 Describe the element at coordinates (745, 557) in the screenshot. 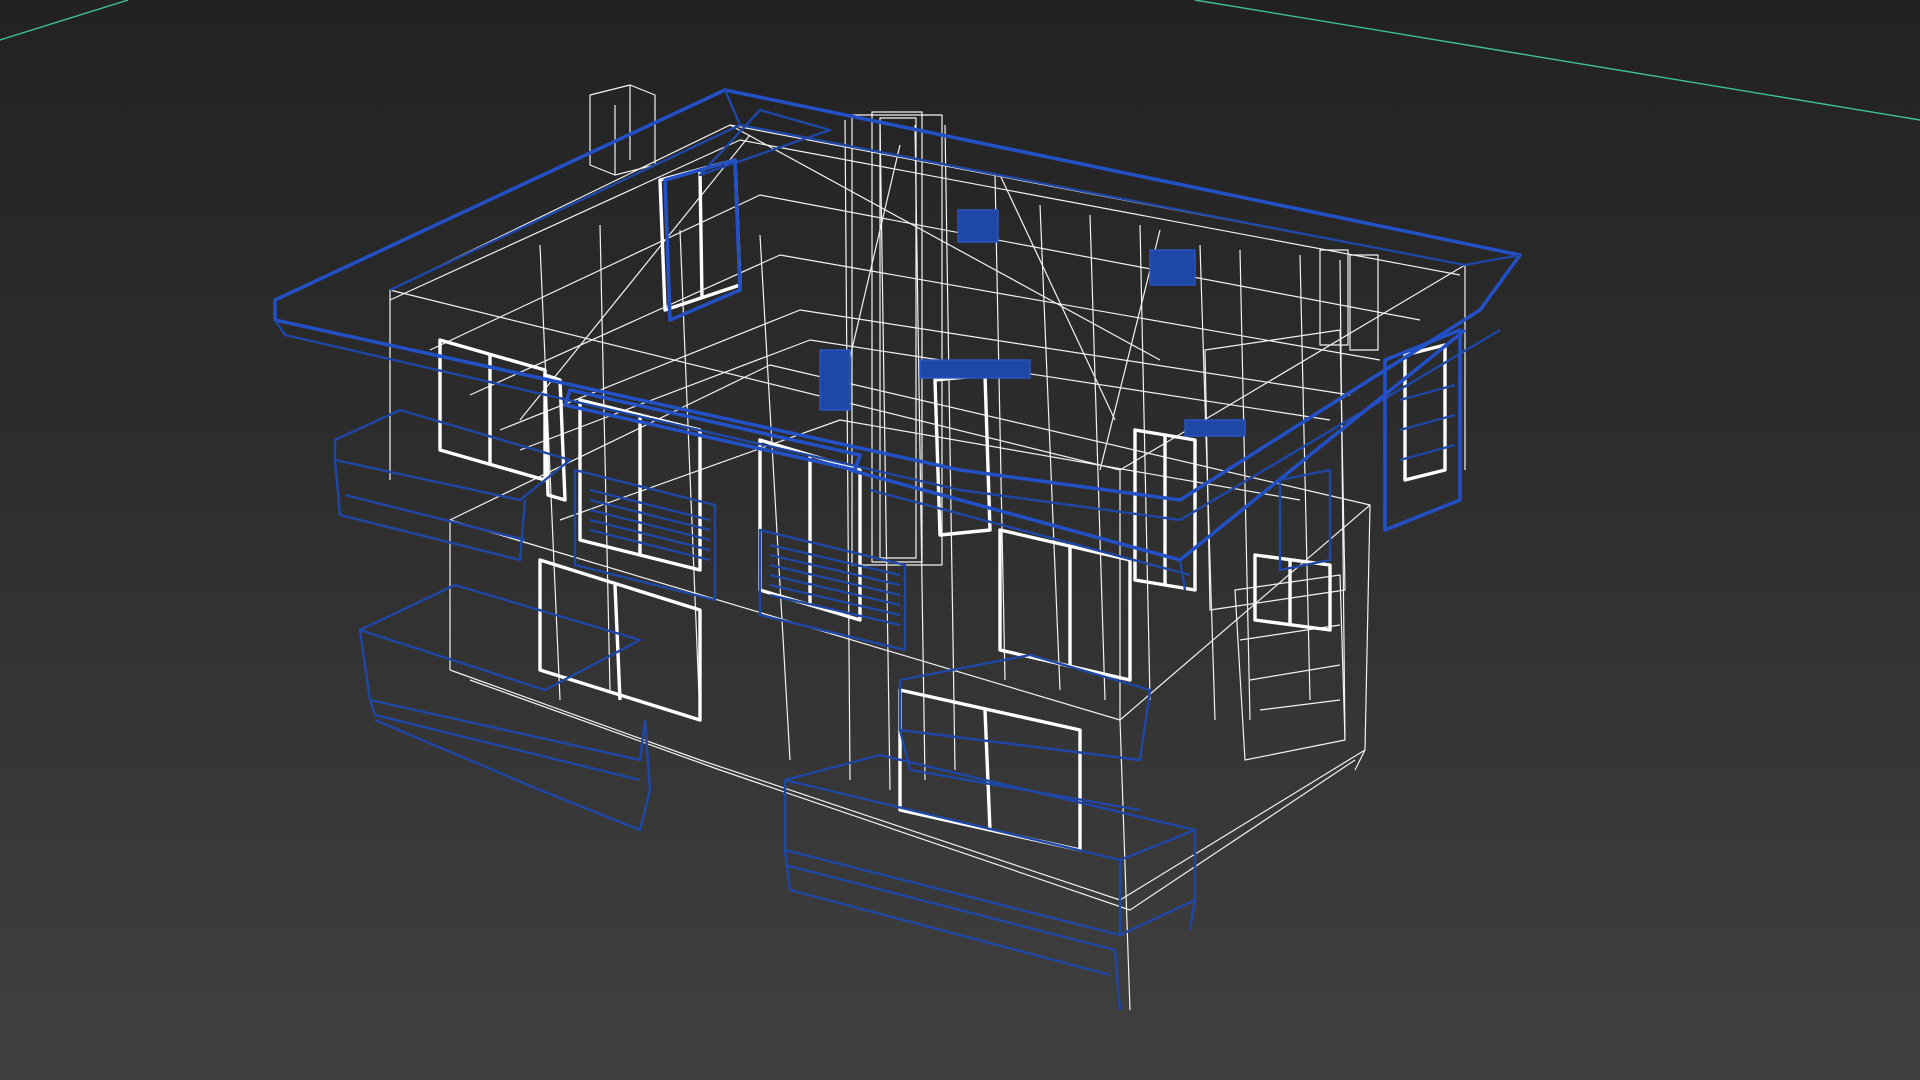

I see `balcony-railing` at that location.